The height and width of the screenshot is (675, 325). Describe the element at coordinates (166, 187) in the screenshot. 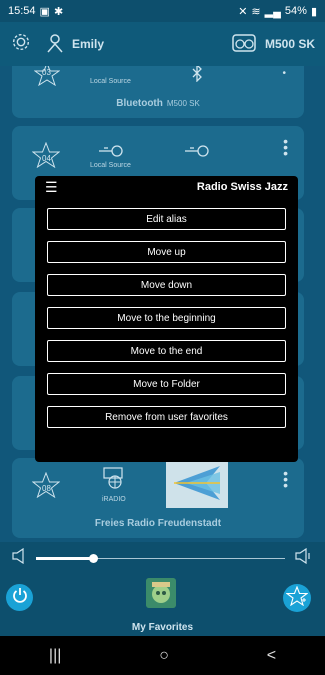

I see `menu-header: ☰ Radio Swiss Jazz` at that location.